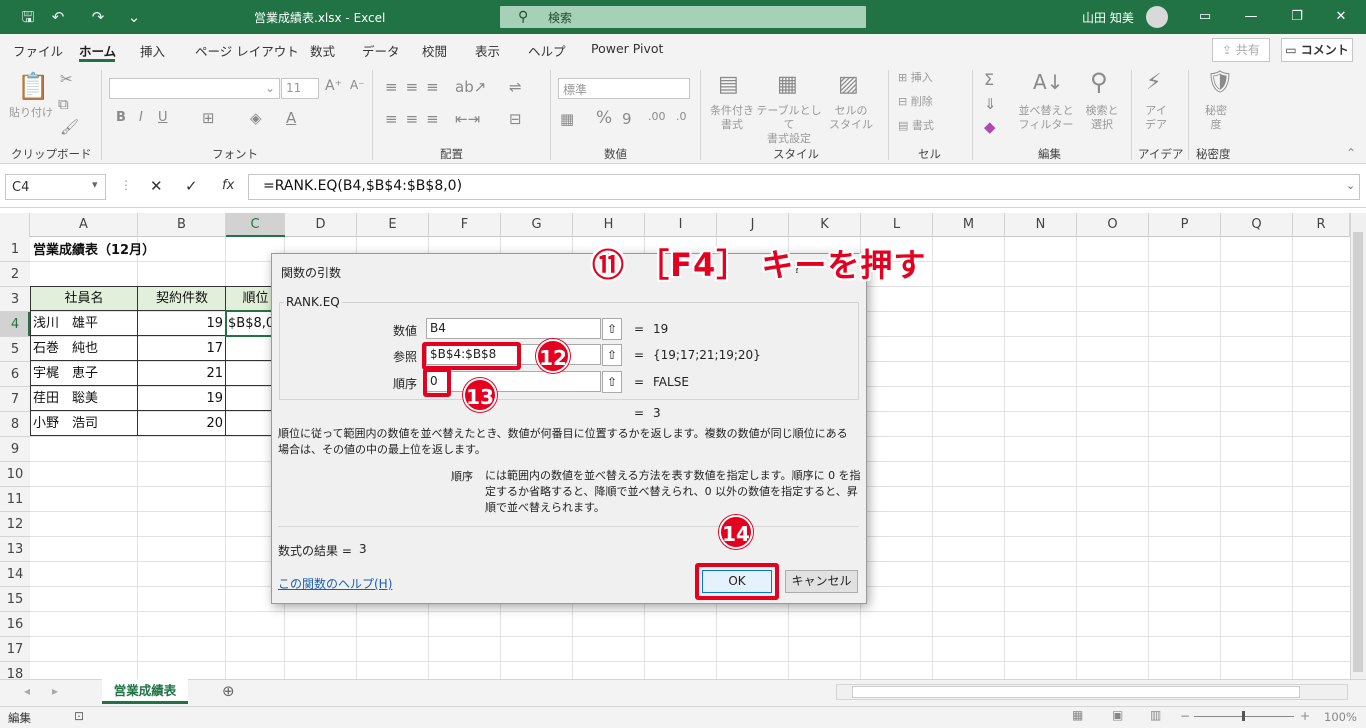 The width and height of the screenshot is (1366, 728). Describe the element at coordinates (627, 48) in the screenshot. I see `tab-power-pivot: Power Pivot` at that location.